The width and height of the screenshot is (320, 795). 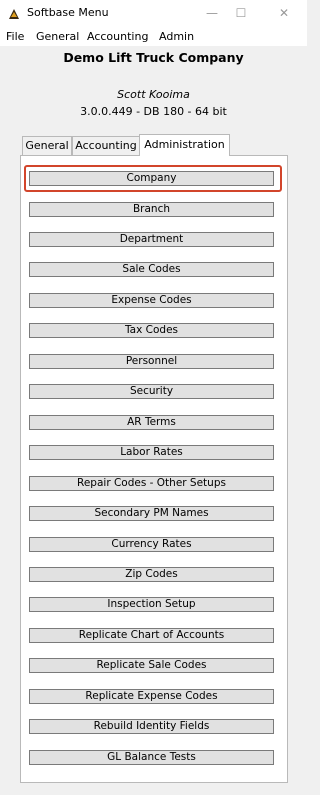 I want to click on menu-general: General, so click(x=57, y=36).